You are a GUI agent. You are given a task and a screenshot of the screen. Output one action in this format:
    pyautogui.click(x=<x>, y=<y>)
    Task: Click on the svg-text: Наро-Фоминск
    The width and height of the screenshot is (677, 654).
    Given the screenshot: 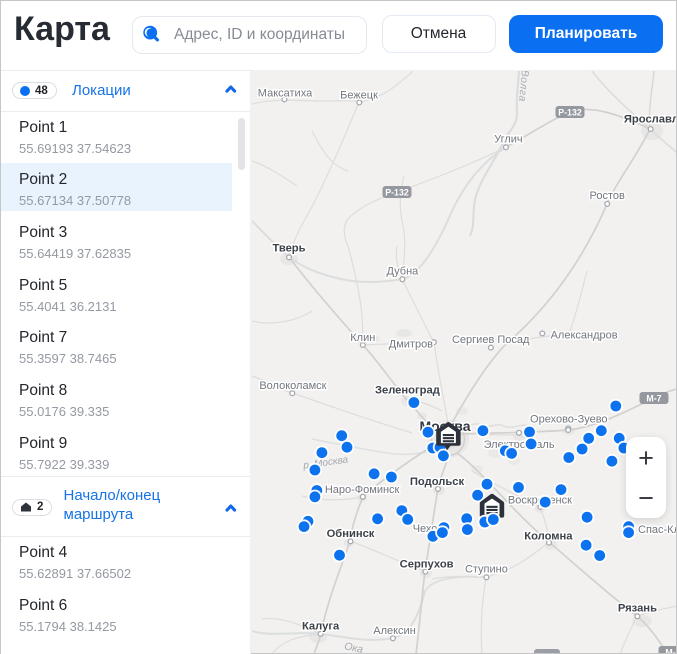 What is the action you would take?
    pyautogui.click(x=362, y=490)
    